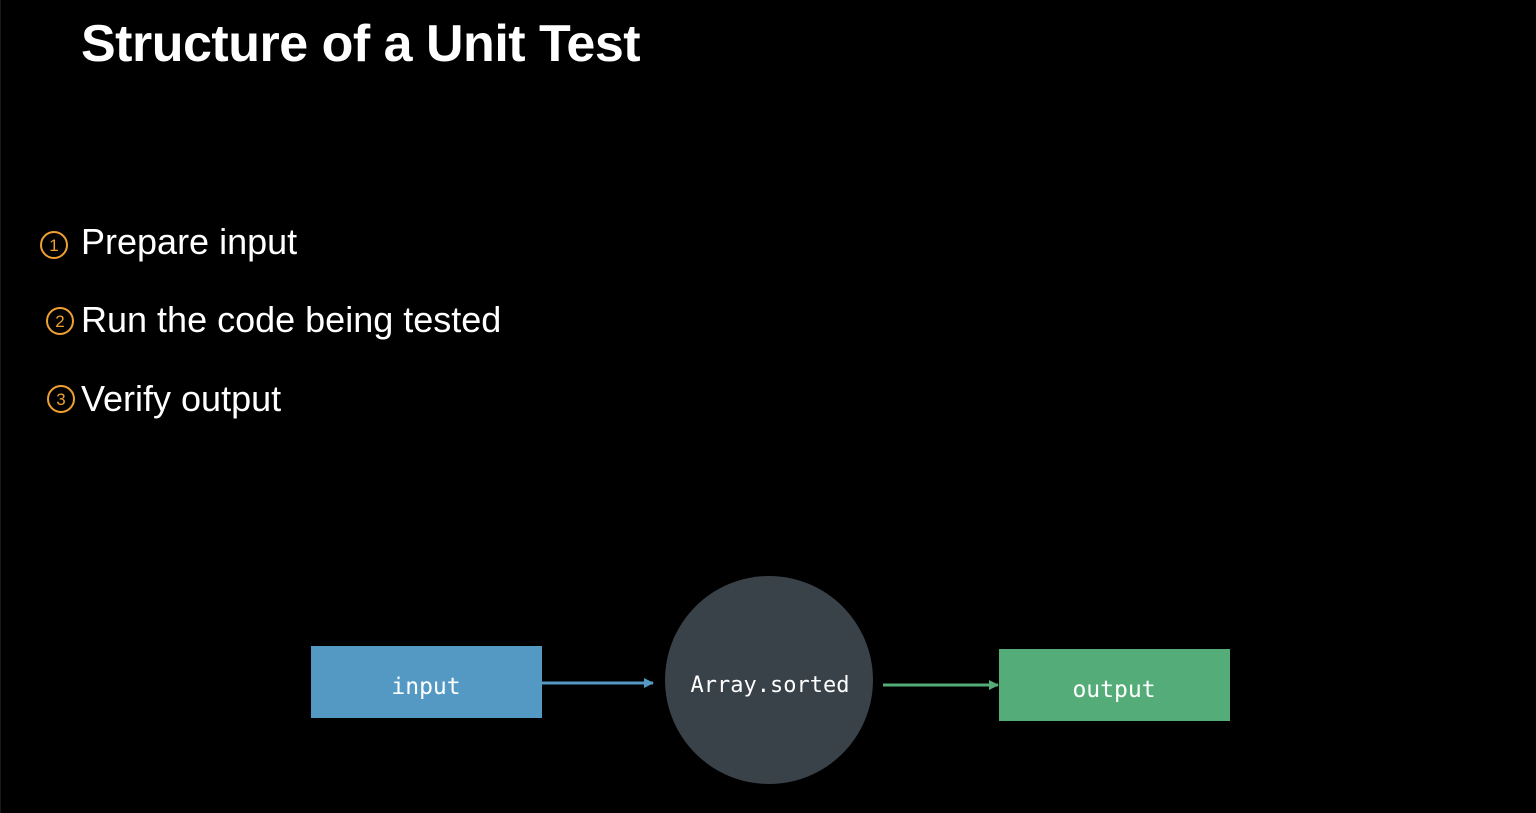  I want to click on output-label: output, so click(1113, 690).